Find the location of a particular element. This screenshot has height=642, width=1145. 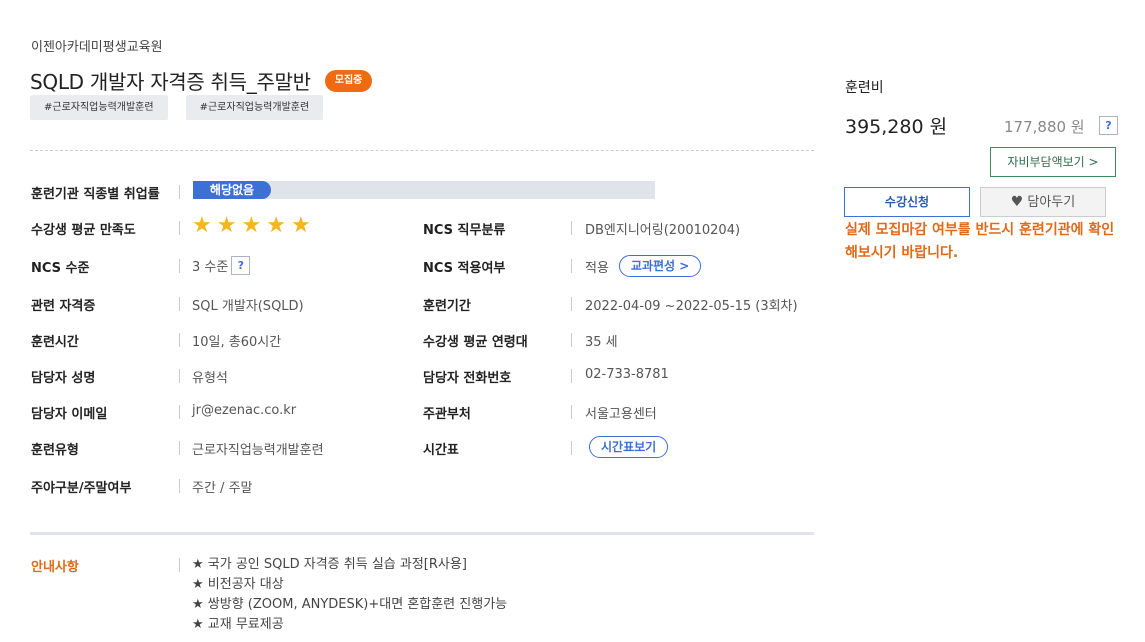

phone-label: 담당자 전화번호 is located at coordinates (467, 378).